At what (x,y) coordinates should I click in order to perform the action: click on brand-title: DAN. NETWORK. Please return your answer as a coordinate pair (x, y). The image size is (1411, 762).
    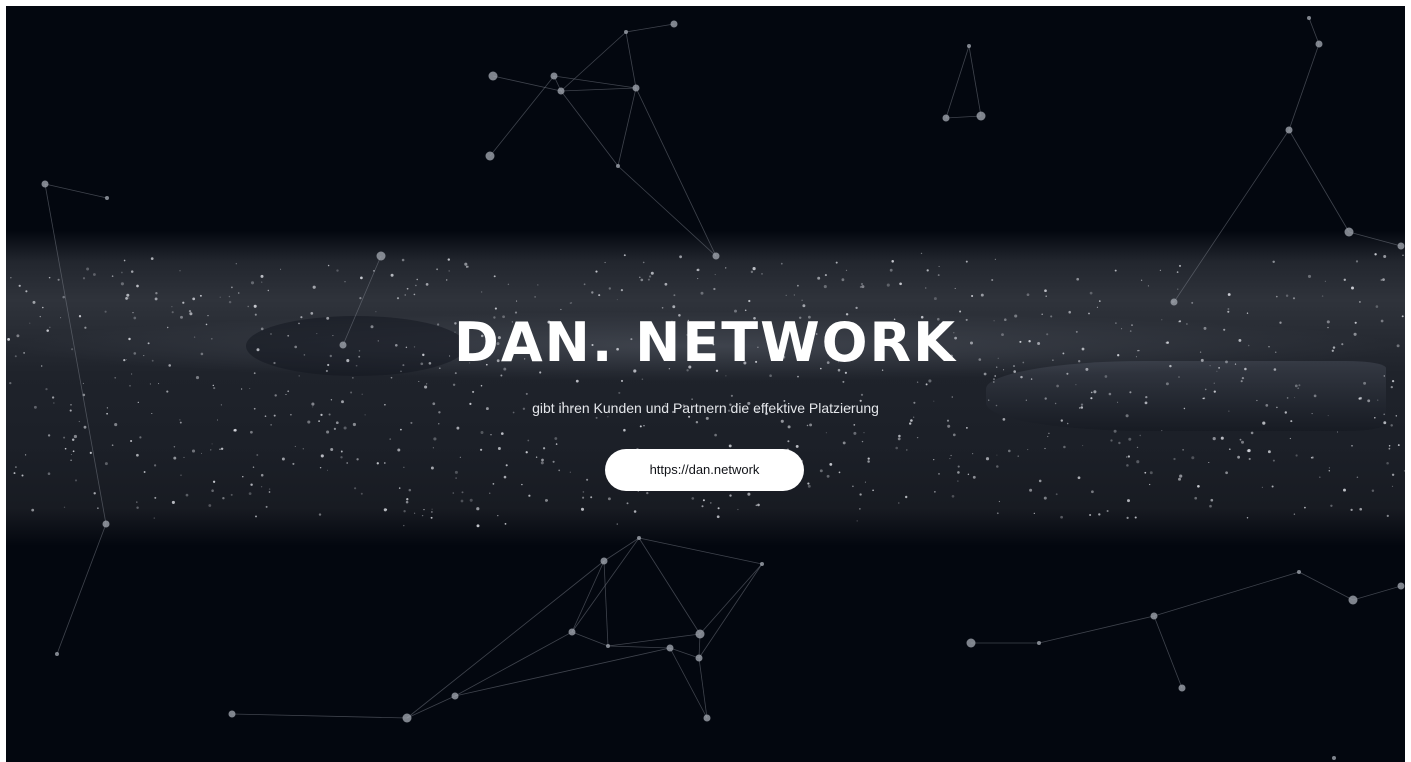
    Looking at the image, I should click on (705, 342).